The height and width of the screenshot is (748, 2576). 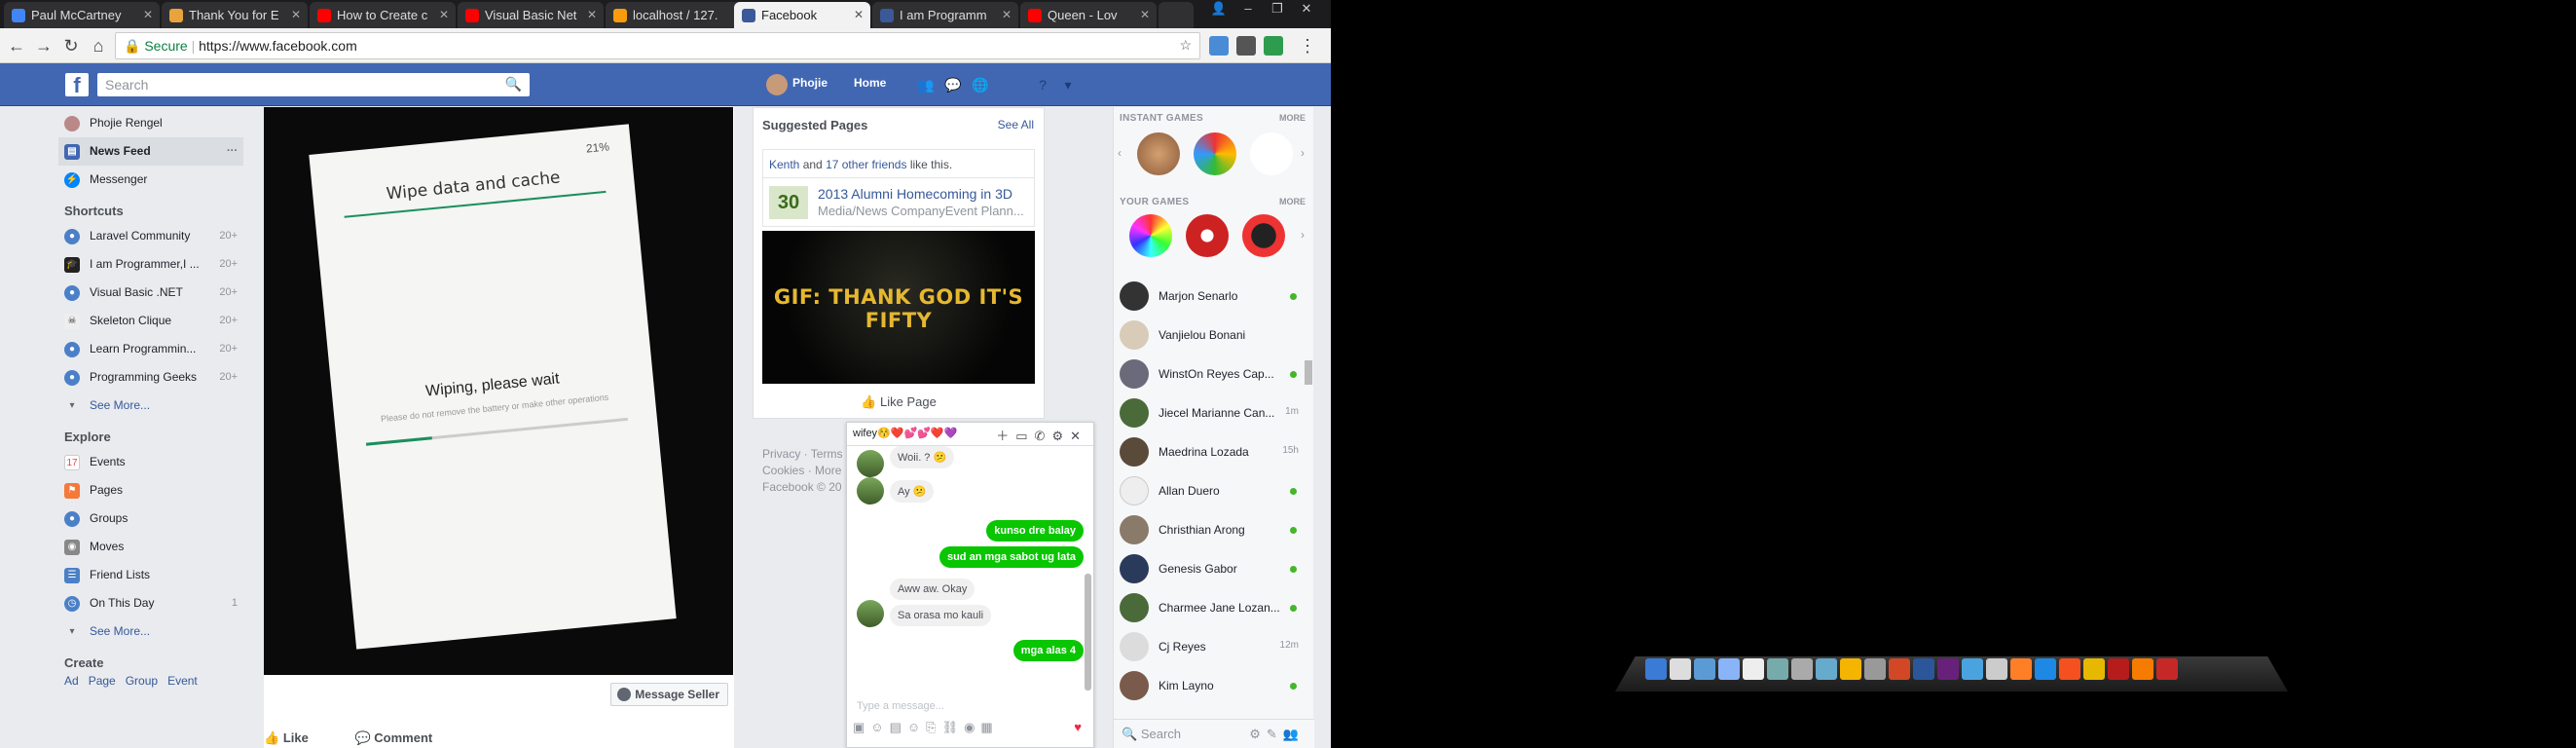 I want to click on home-link: Home, so click(x=870, y=83).